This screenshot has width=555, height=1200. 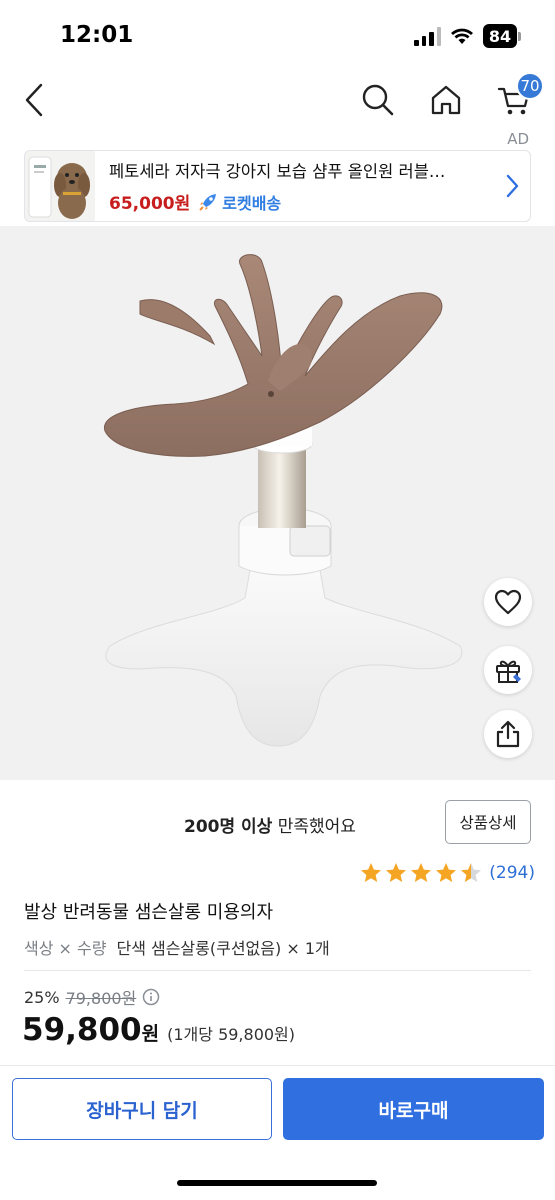 I want to click on search-icon, so click(x=378, y=100).